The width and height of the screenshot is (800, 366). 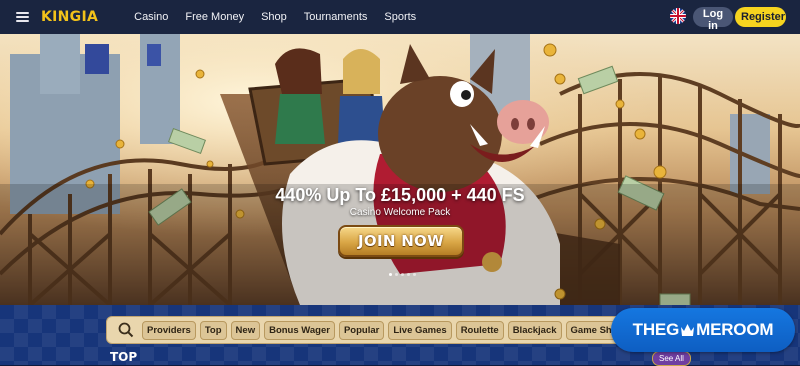 I want to click on nav-free-money: Free Money, so click(x=214, y=17).